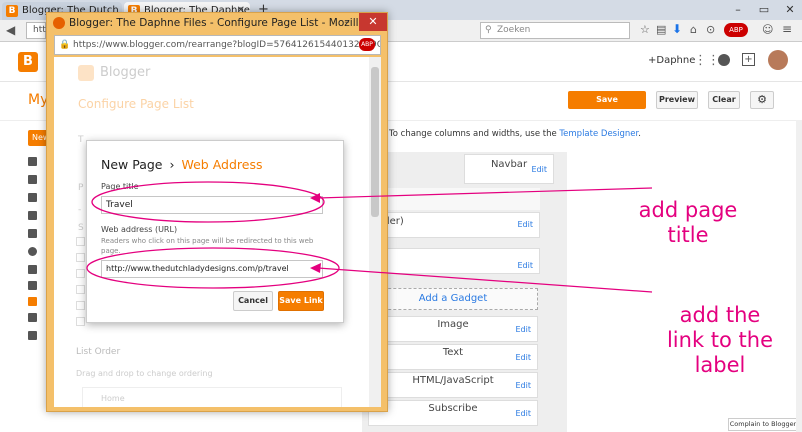  I want to click on arrowhead-url, so click(315, 268).